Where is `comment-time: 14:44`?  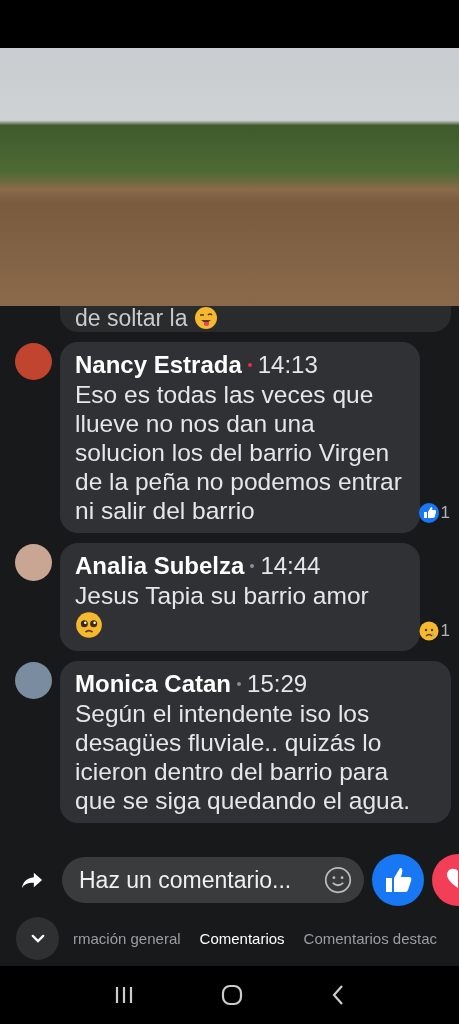
comment-time: 14:44 is located at coordinates (290, 566).